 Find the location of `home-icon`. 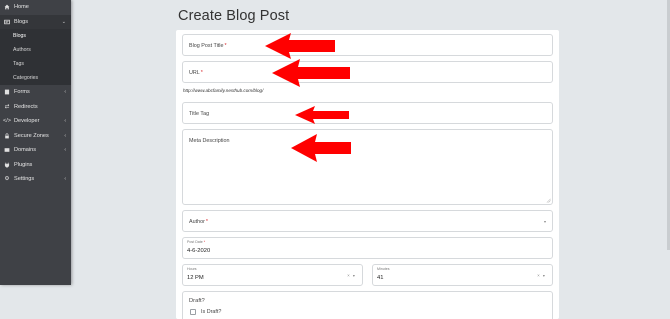

home-icon is located at coordinates (7, 7).